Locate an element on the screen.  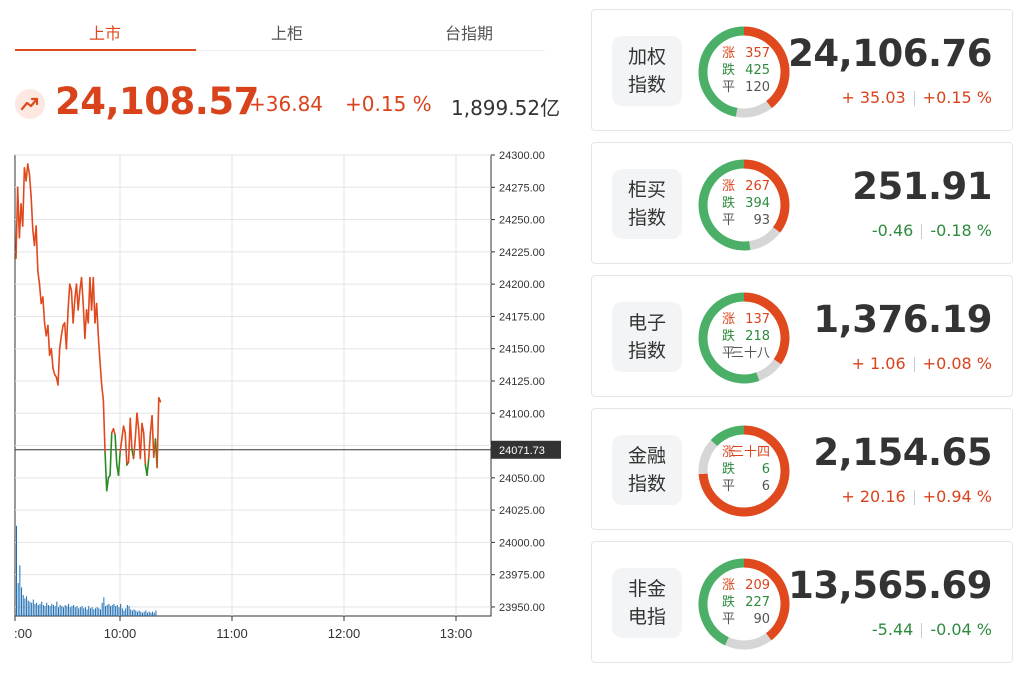
advancers-count: 357 is located at coordinates (757, 53).